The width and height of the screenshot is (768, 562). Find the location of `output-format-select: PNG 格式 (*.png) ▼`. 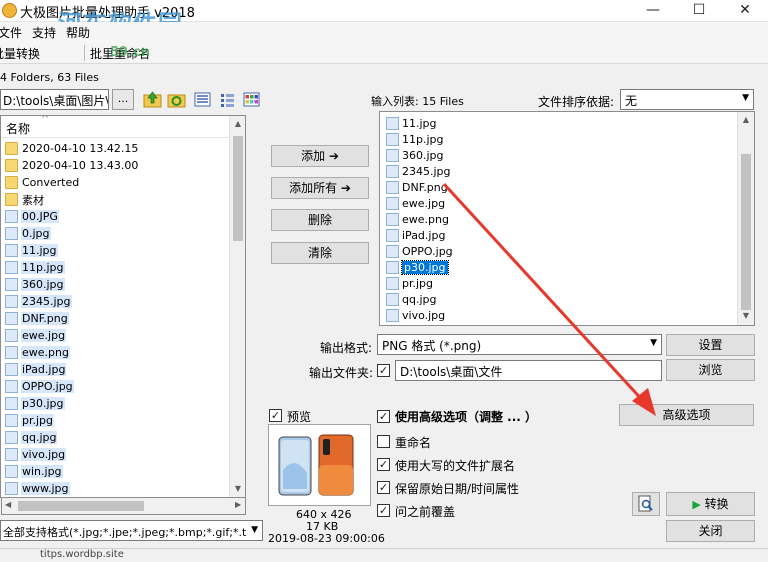

output-format-select: PNG 格式 (*.png) ▼ is located at coordinates (519, 344).